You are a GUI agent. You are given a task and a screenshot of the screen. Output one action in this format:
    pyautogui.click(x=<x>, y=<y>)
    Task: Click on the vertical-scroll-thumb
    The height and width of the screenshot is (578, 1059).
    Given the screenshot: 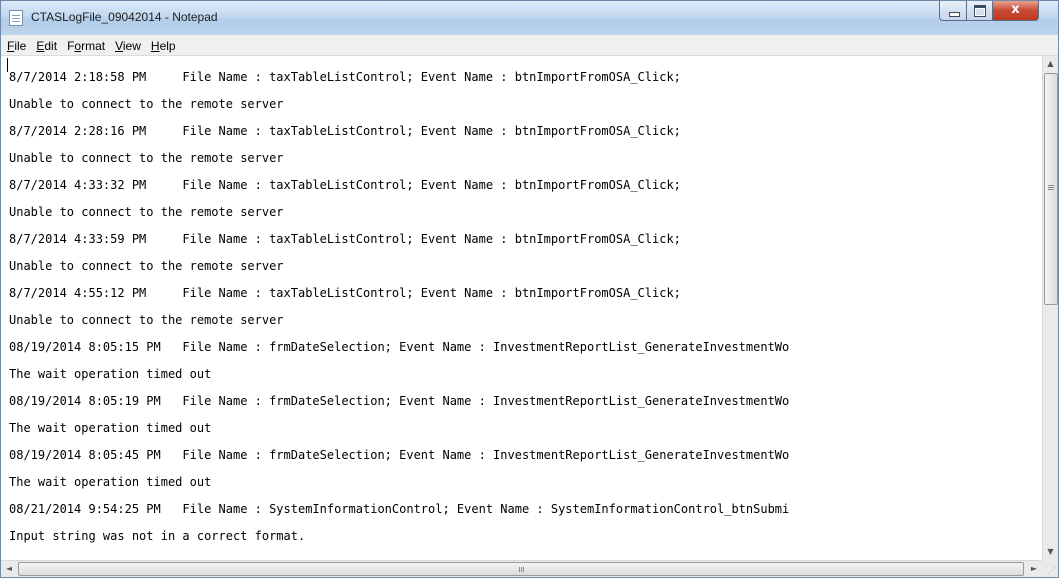 What is the action you would take?
    pyautogui.click(x=1051, y=189)
    